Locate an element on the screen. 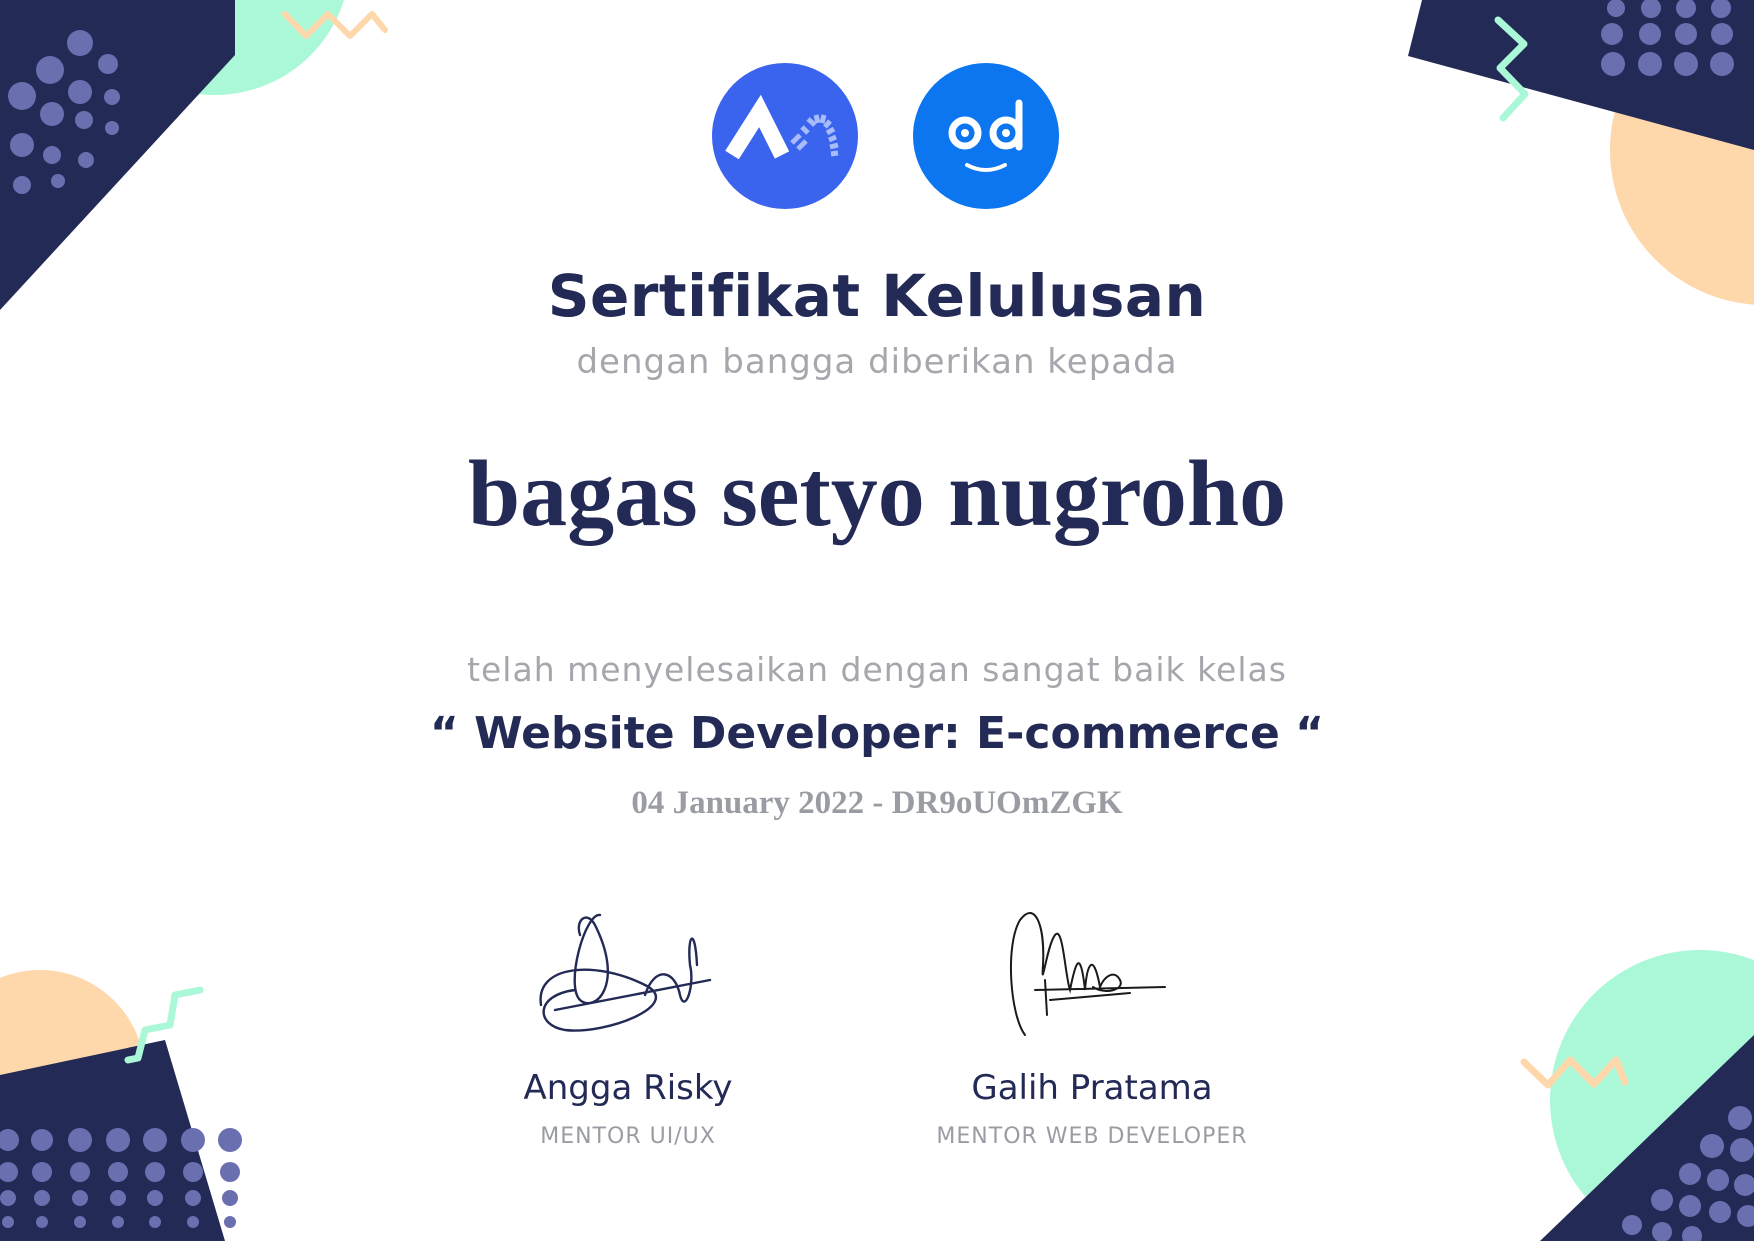 This screenshot has height=1241, width=1754. course-title: “ Website Developer: E-commerce “ is located at coordinates (877, 733).